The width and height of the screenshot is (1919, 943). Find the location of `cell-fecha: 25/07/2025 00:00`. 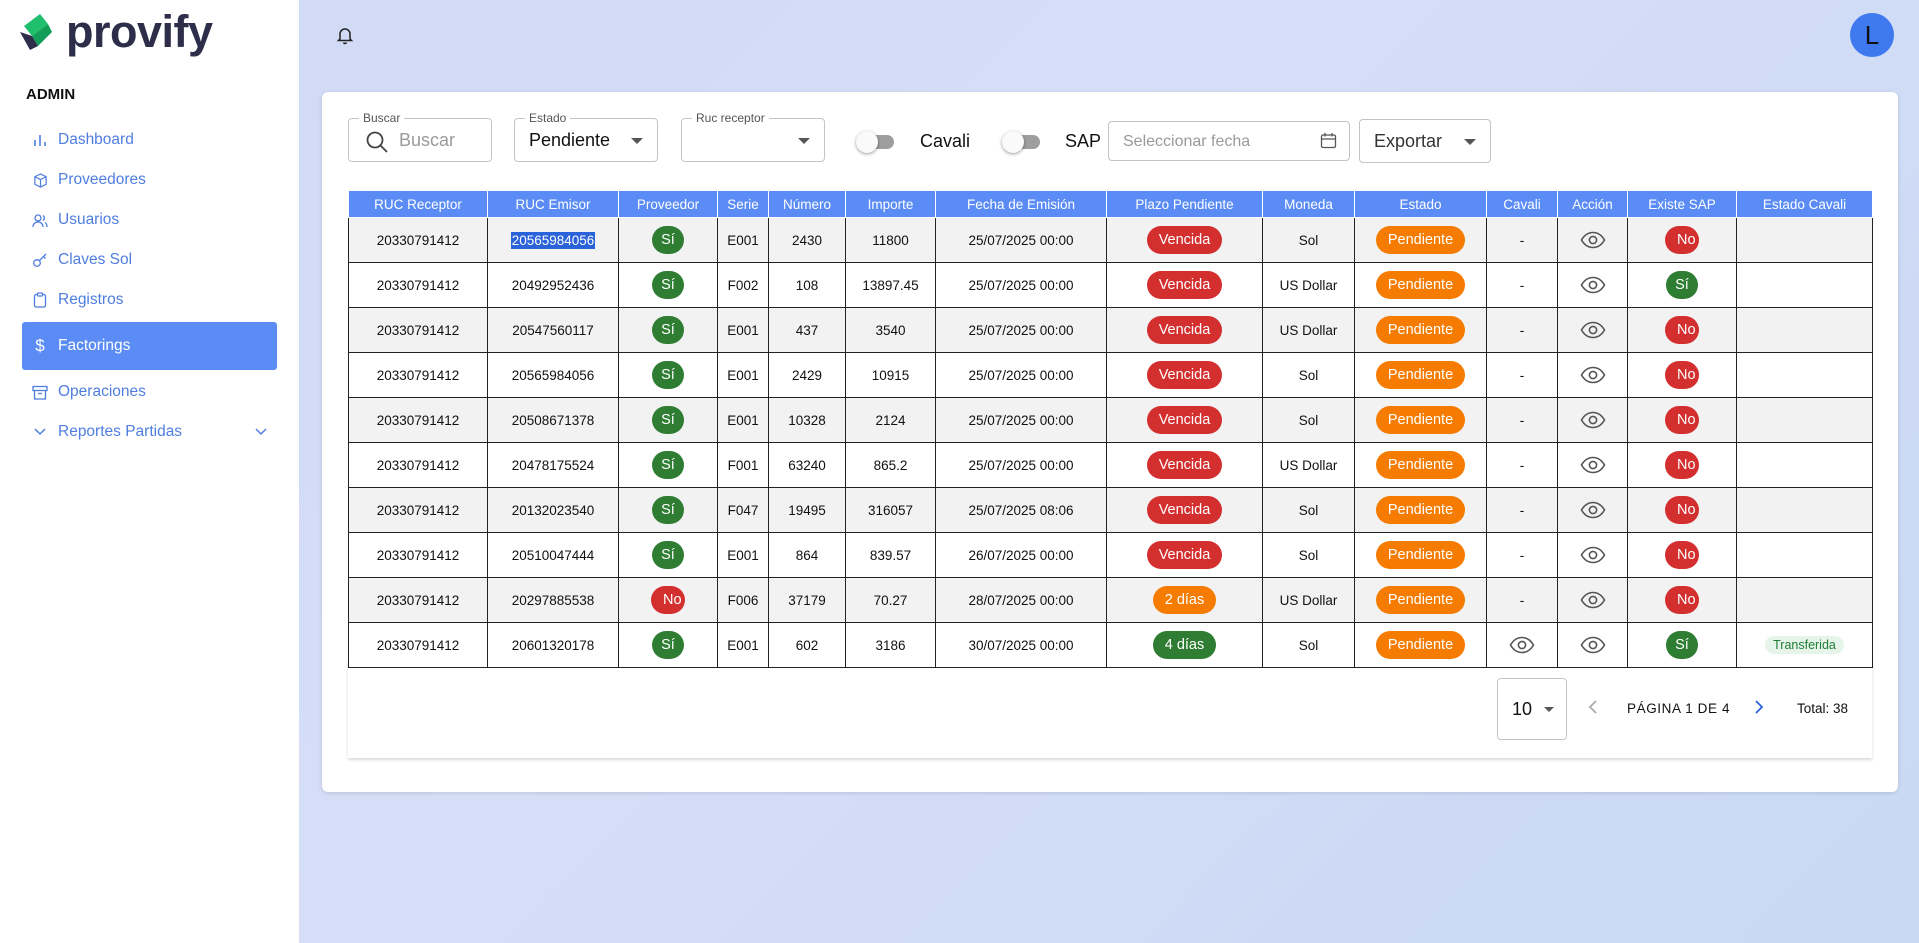

cell-fecha: 25/07/2025 00:00 is located at coordinates (1021, 285).